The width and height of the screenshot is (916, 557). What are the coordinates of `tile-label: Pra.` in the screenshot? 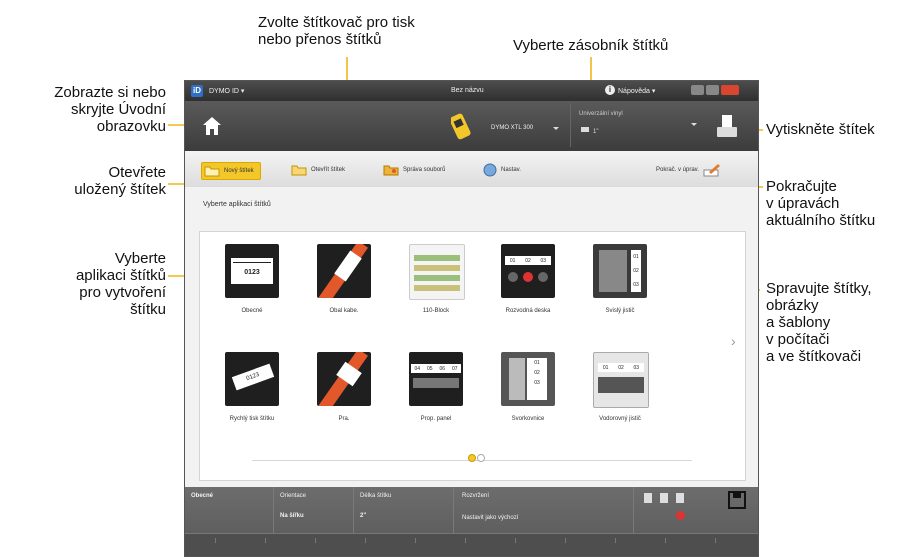 It's located at (344, 419).